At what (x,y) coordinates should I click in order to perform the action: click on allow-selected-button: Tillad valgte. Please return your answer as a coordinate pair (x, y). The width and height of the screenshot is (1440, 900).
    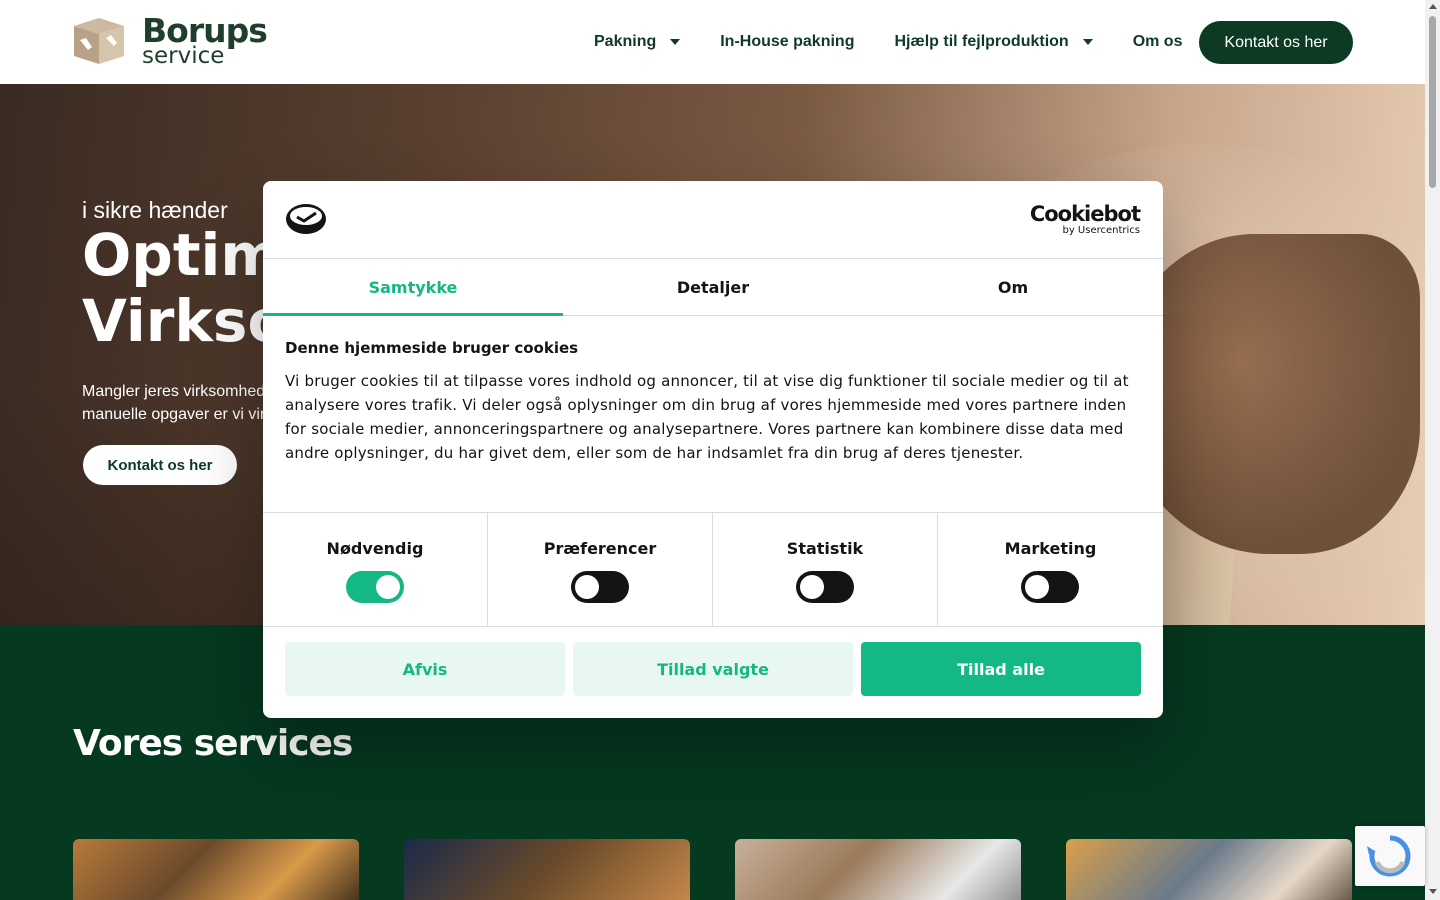
    Looking at the image, I should click on (713, 669).